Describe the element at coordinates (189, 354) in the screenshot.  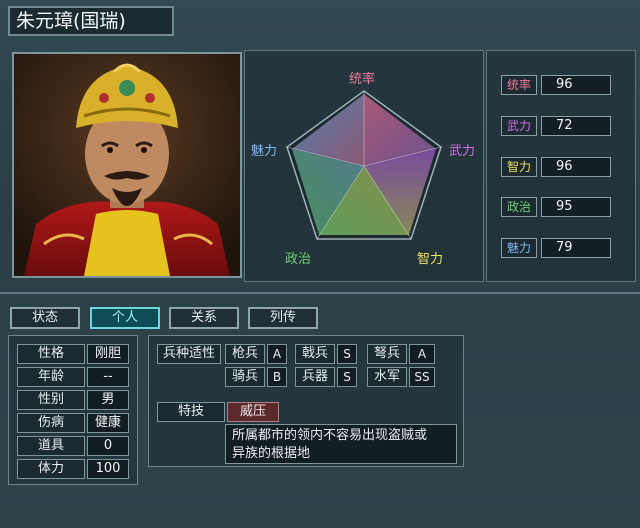
I see `troop-aptitude-title: 兵种适性` at that location.